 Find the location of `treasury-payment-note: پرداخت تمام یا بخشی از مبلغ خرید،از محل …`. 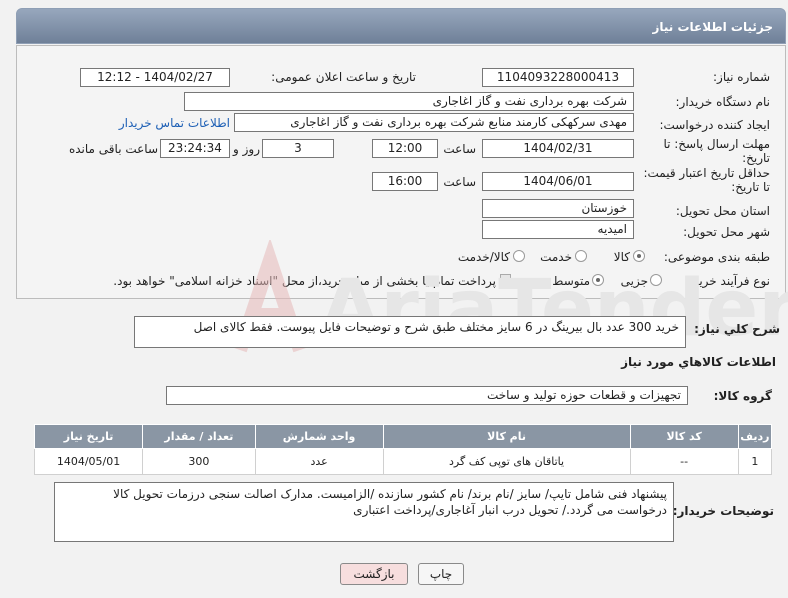

treasury-payment-note: پرداخت تمام یا بخشی از مبلغ خرید،از محل … is located at coordinates (304, 281).